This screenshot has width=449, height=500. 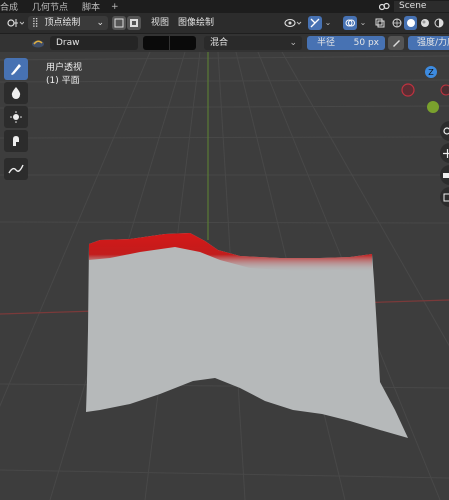 What do you see at coordinates (224, 23) in the screenshot?
I see `editor-header: ⣿ 顶点绘制 ⌄ 视图 图像绘制 ⌄ ⌄` at bounding box center [224, 23].